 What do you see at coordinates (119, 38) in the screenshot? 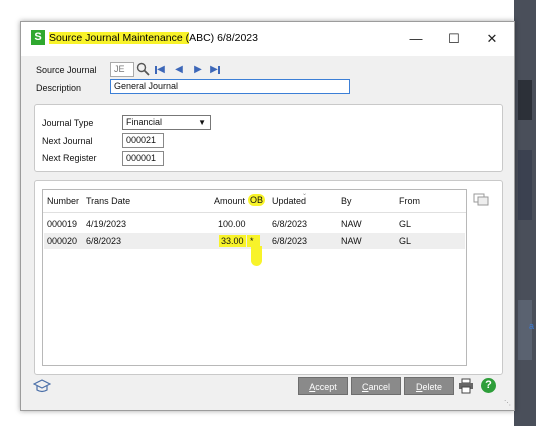
I see `title-highlight: Source Journal Maintenance (` at bounding box center [119, 38].